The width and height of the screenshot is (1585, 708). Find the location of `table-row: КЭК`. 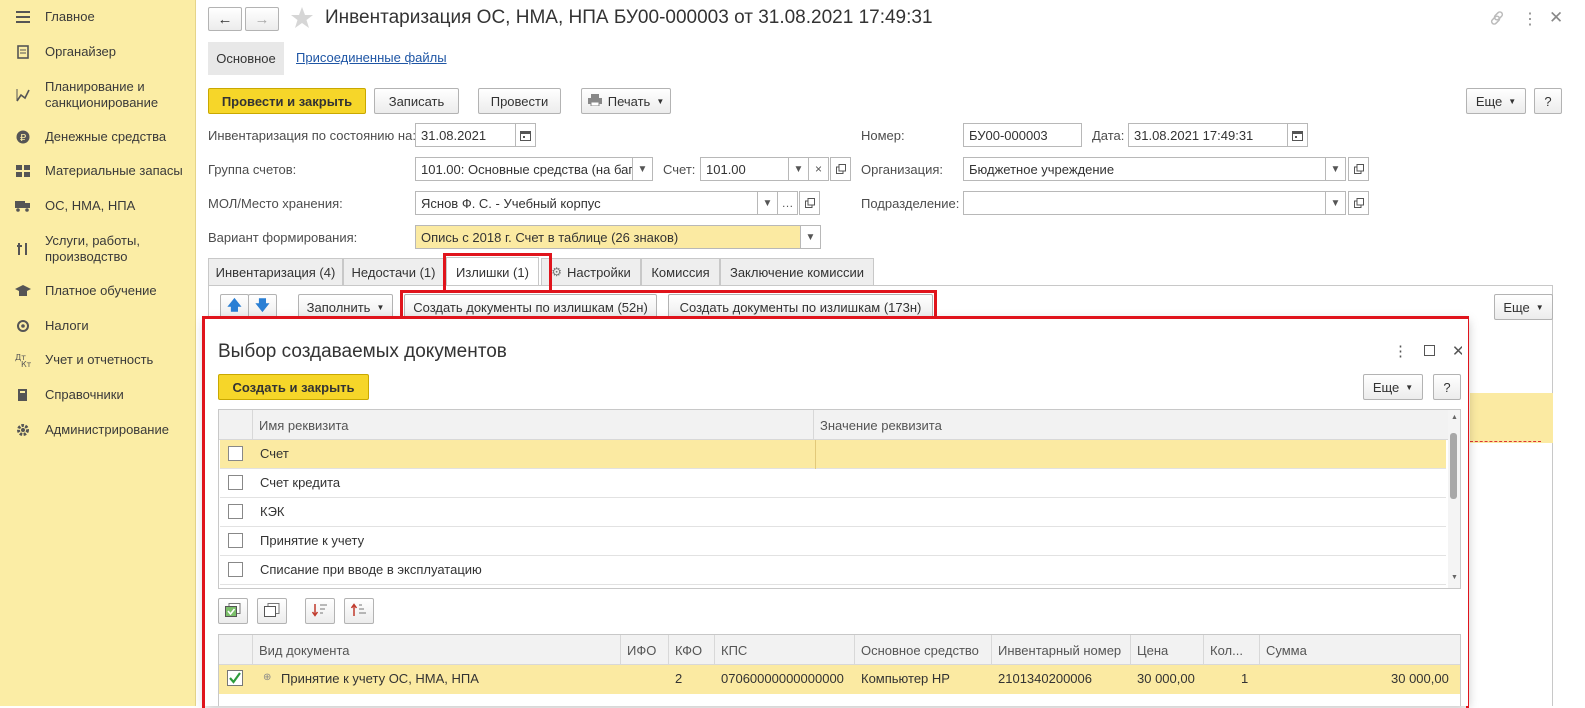

table-row: КЭК is located at coordinates (833, 512).